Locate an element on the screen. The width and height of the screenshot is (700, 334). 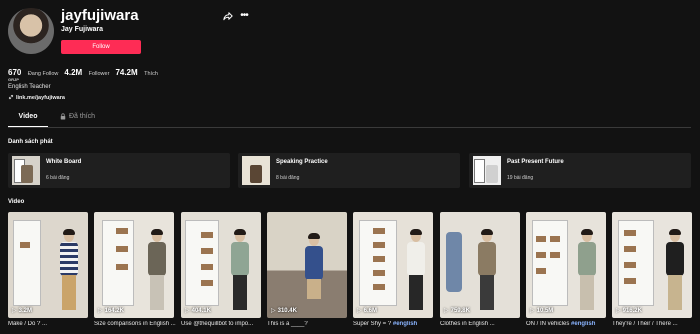
playlist-card-past-present-future: Past Present Future 19 bài đăng is located at coordinates (580, 170).